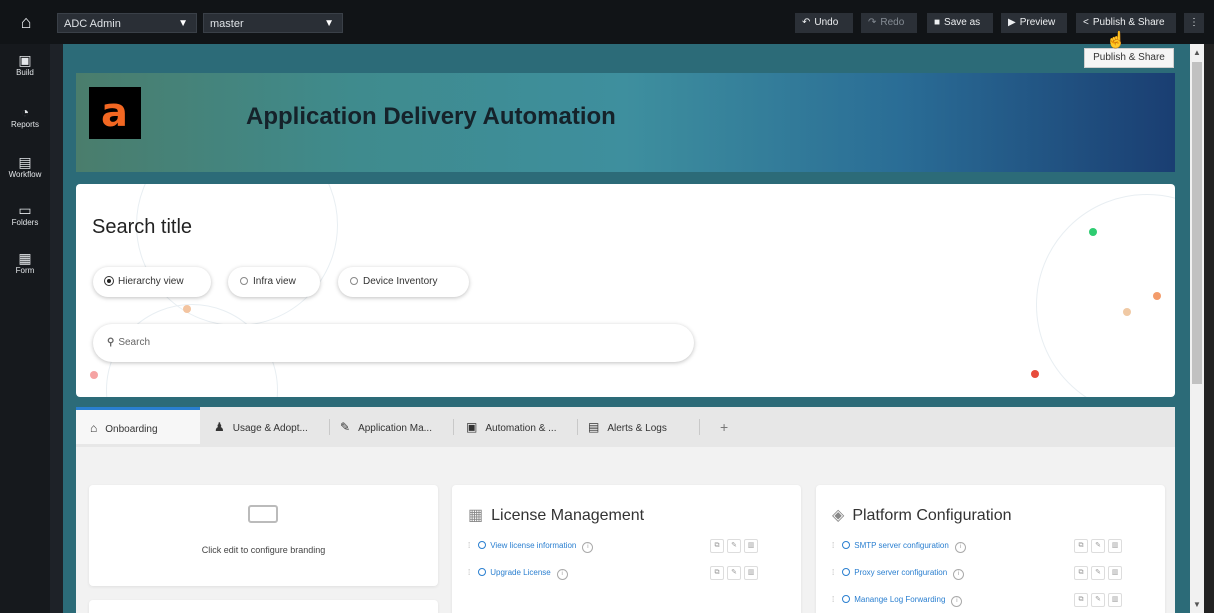 This screenshot has width=1214, height=613. Describe the element at coordinates (25, 167) in the screenshot. I see `rail-item-workflow: ▤ Workflow` at that location.